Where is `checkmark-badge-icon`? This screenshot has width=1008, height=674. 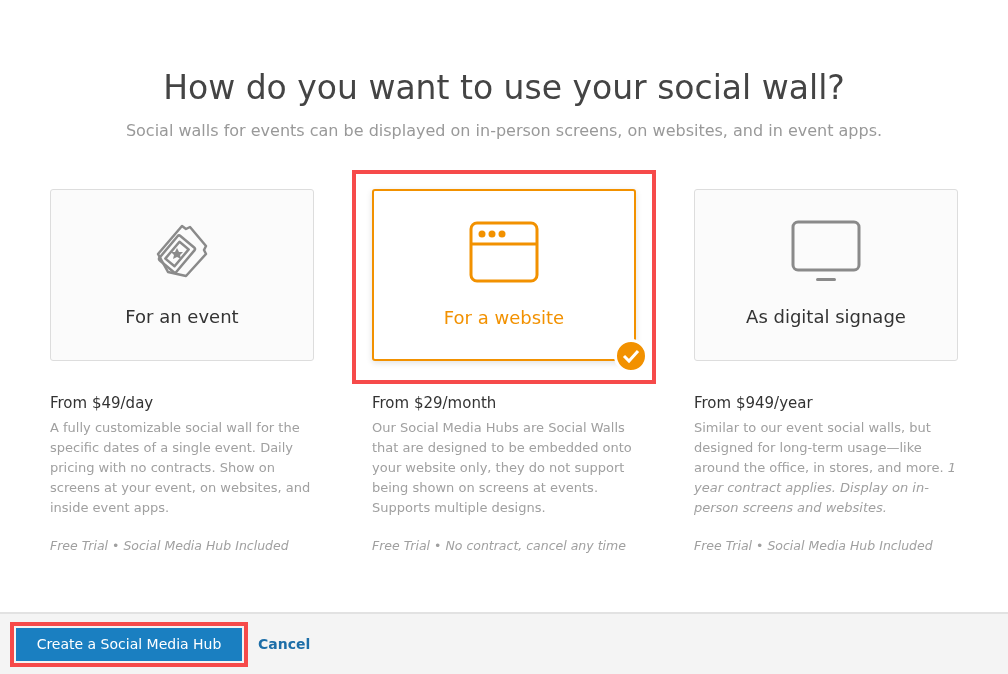
checkmark-badge-icon is located at coordinates (631, 356).